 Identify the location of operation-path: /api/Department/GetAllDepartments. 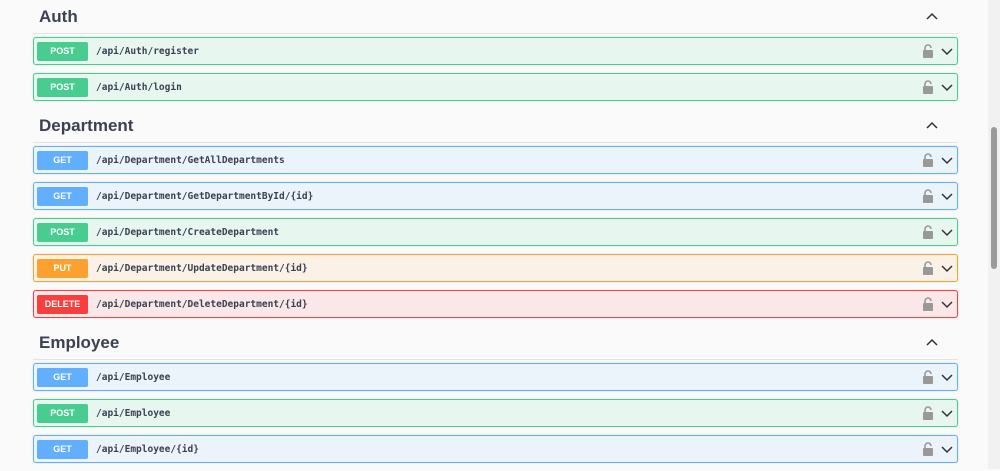
(509, 160).